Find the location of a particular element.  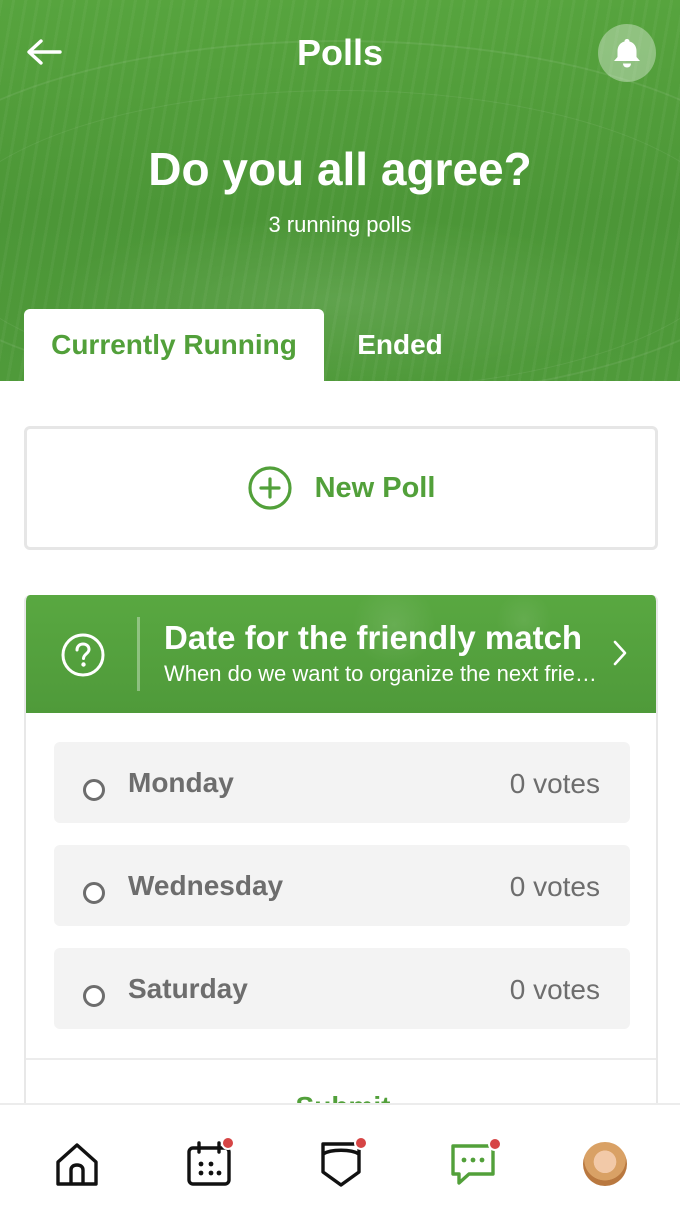

card-divider is located at coordinates (341, 1059).